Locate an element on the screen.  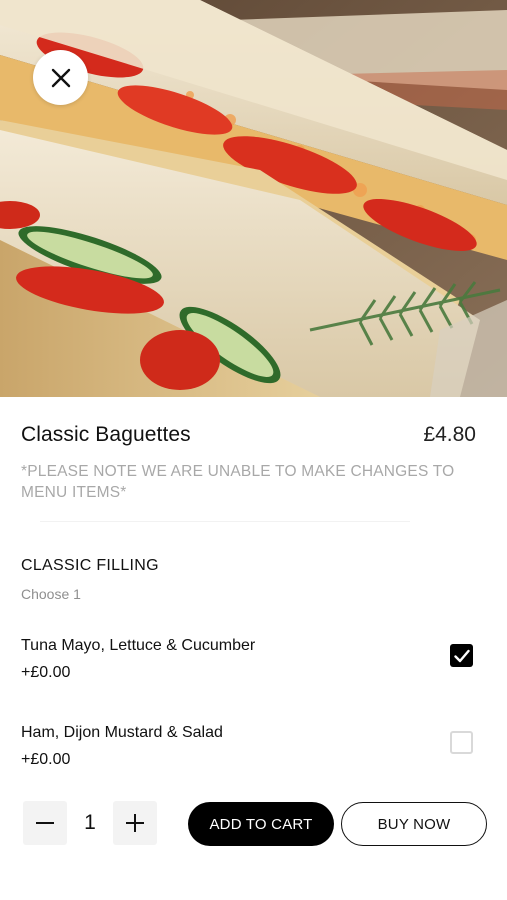
product-price: £4.80 is located at coordinates (449, 434).